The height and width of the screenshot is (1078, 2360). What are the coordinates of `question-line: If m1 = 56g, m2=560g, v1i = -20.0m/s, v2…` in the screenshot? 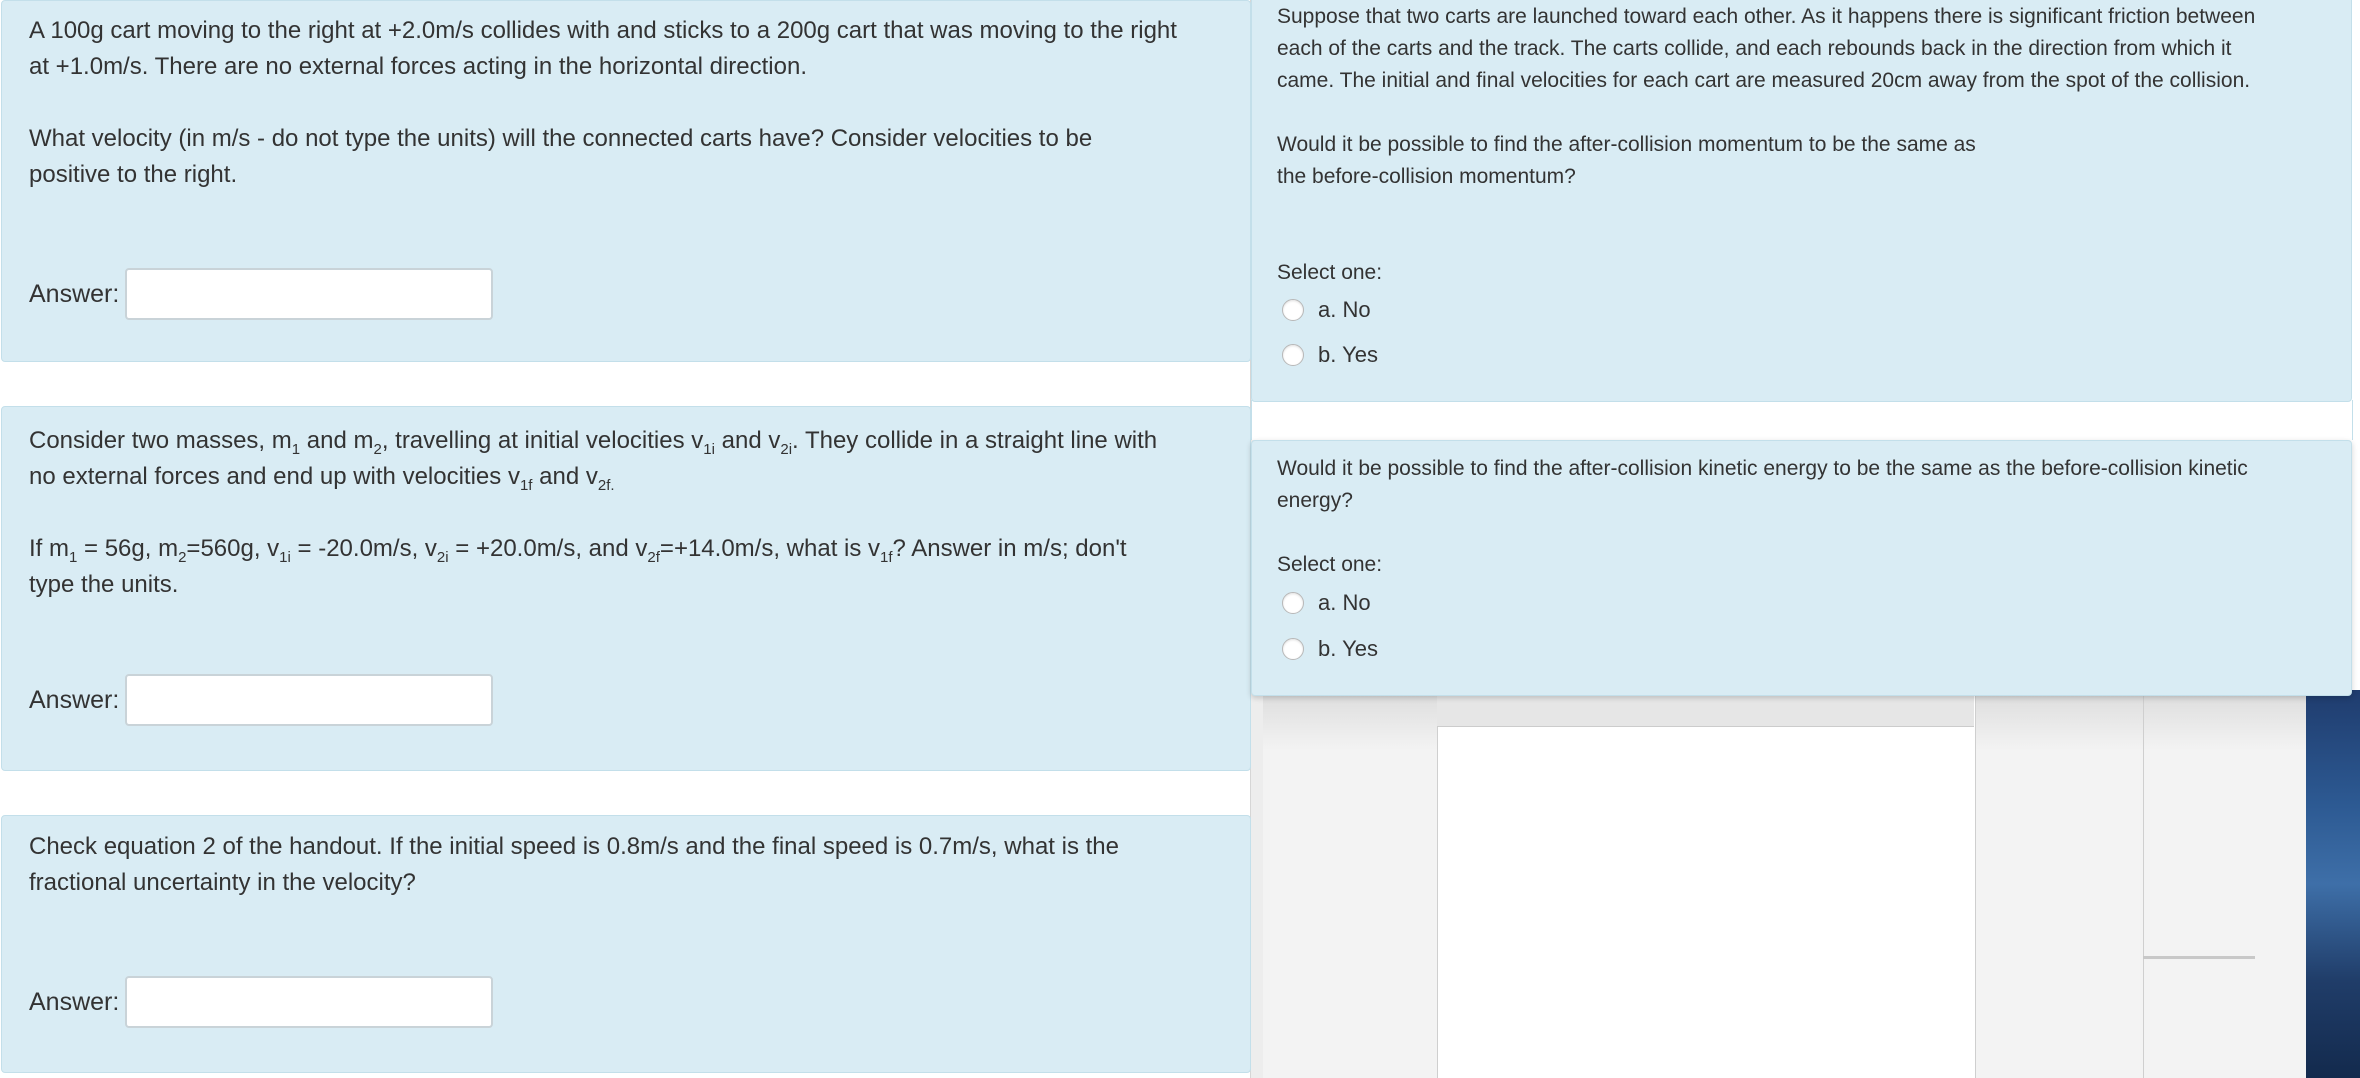 It's located at (578, 550).